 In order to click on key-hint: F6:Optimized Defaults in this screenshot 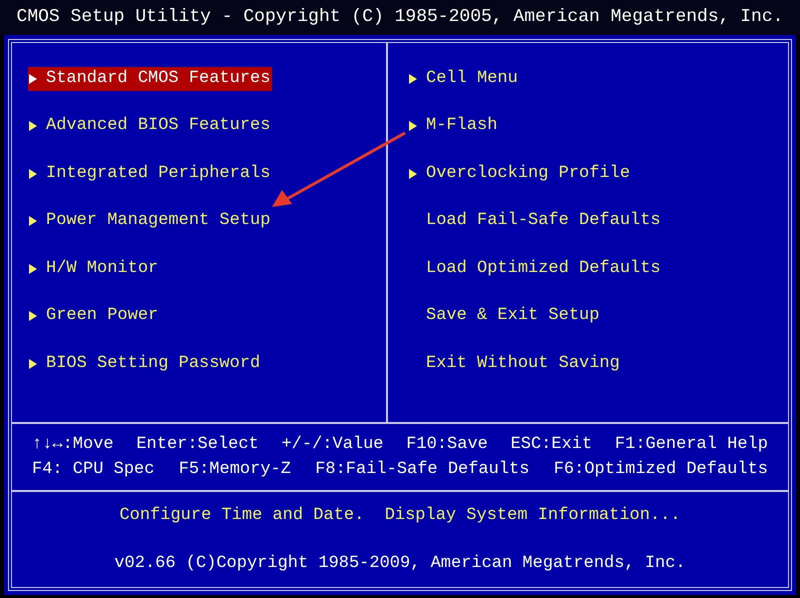, I will do `click(661, 470)`.